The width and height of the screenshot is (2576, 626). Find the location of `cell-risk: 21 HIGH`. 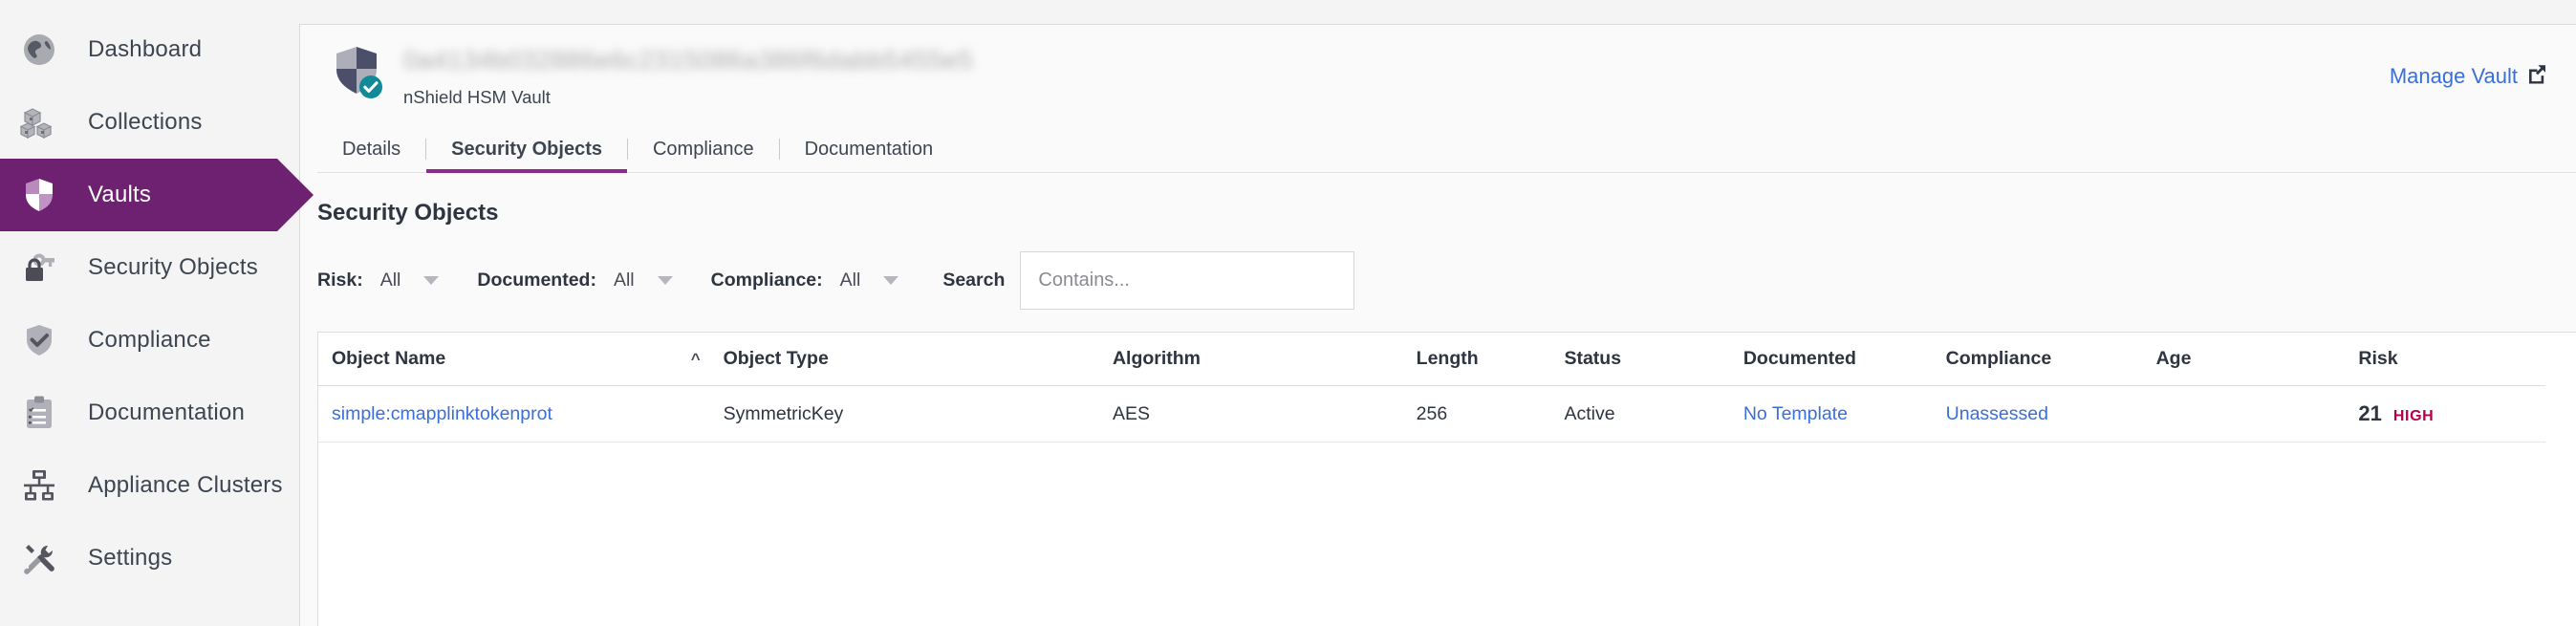

cell-risk: 21 HIGH is located at coordinates (2451, 414).